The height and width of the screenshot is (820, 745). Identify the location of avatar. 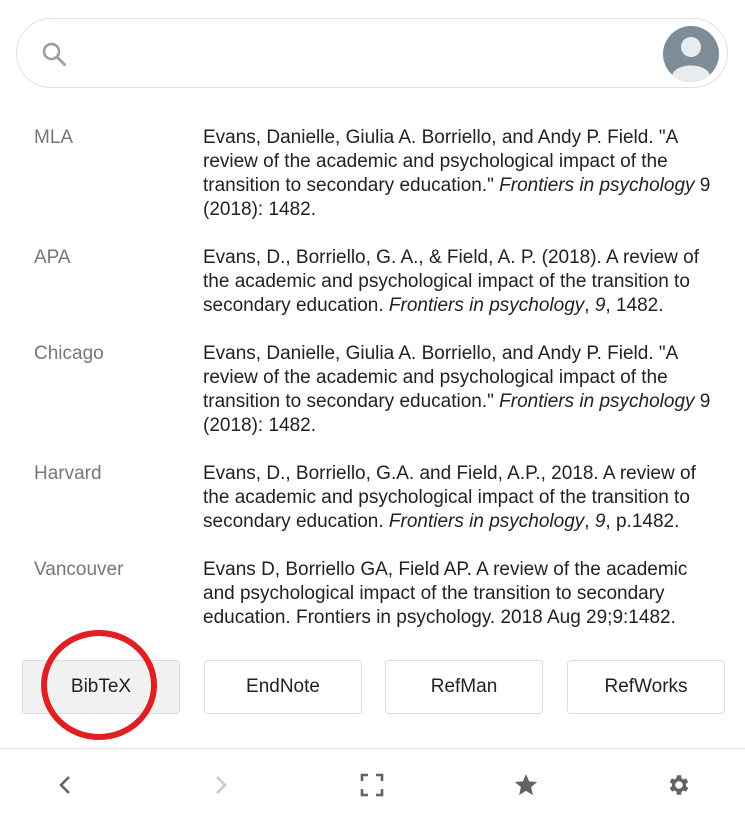
(691, 54).